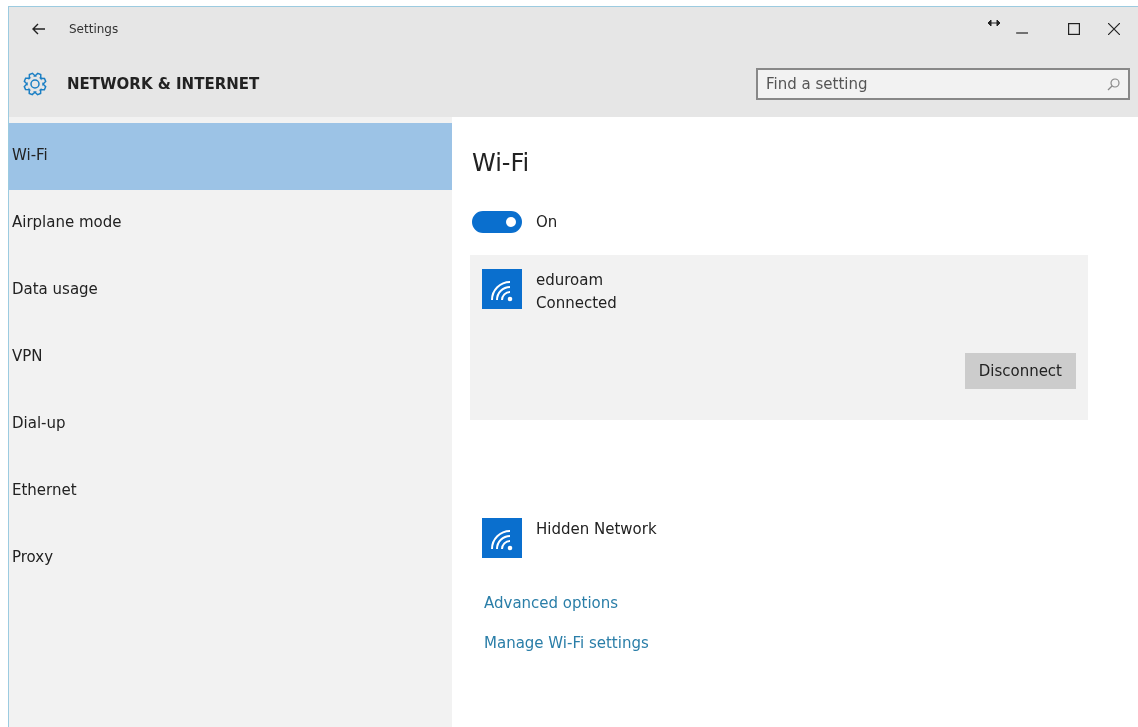 This screenshot has width=1138, height=727. I want to click on sidebar-item: Dial-up, so click(230, 424).